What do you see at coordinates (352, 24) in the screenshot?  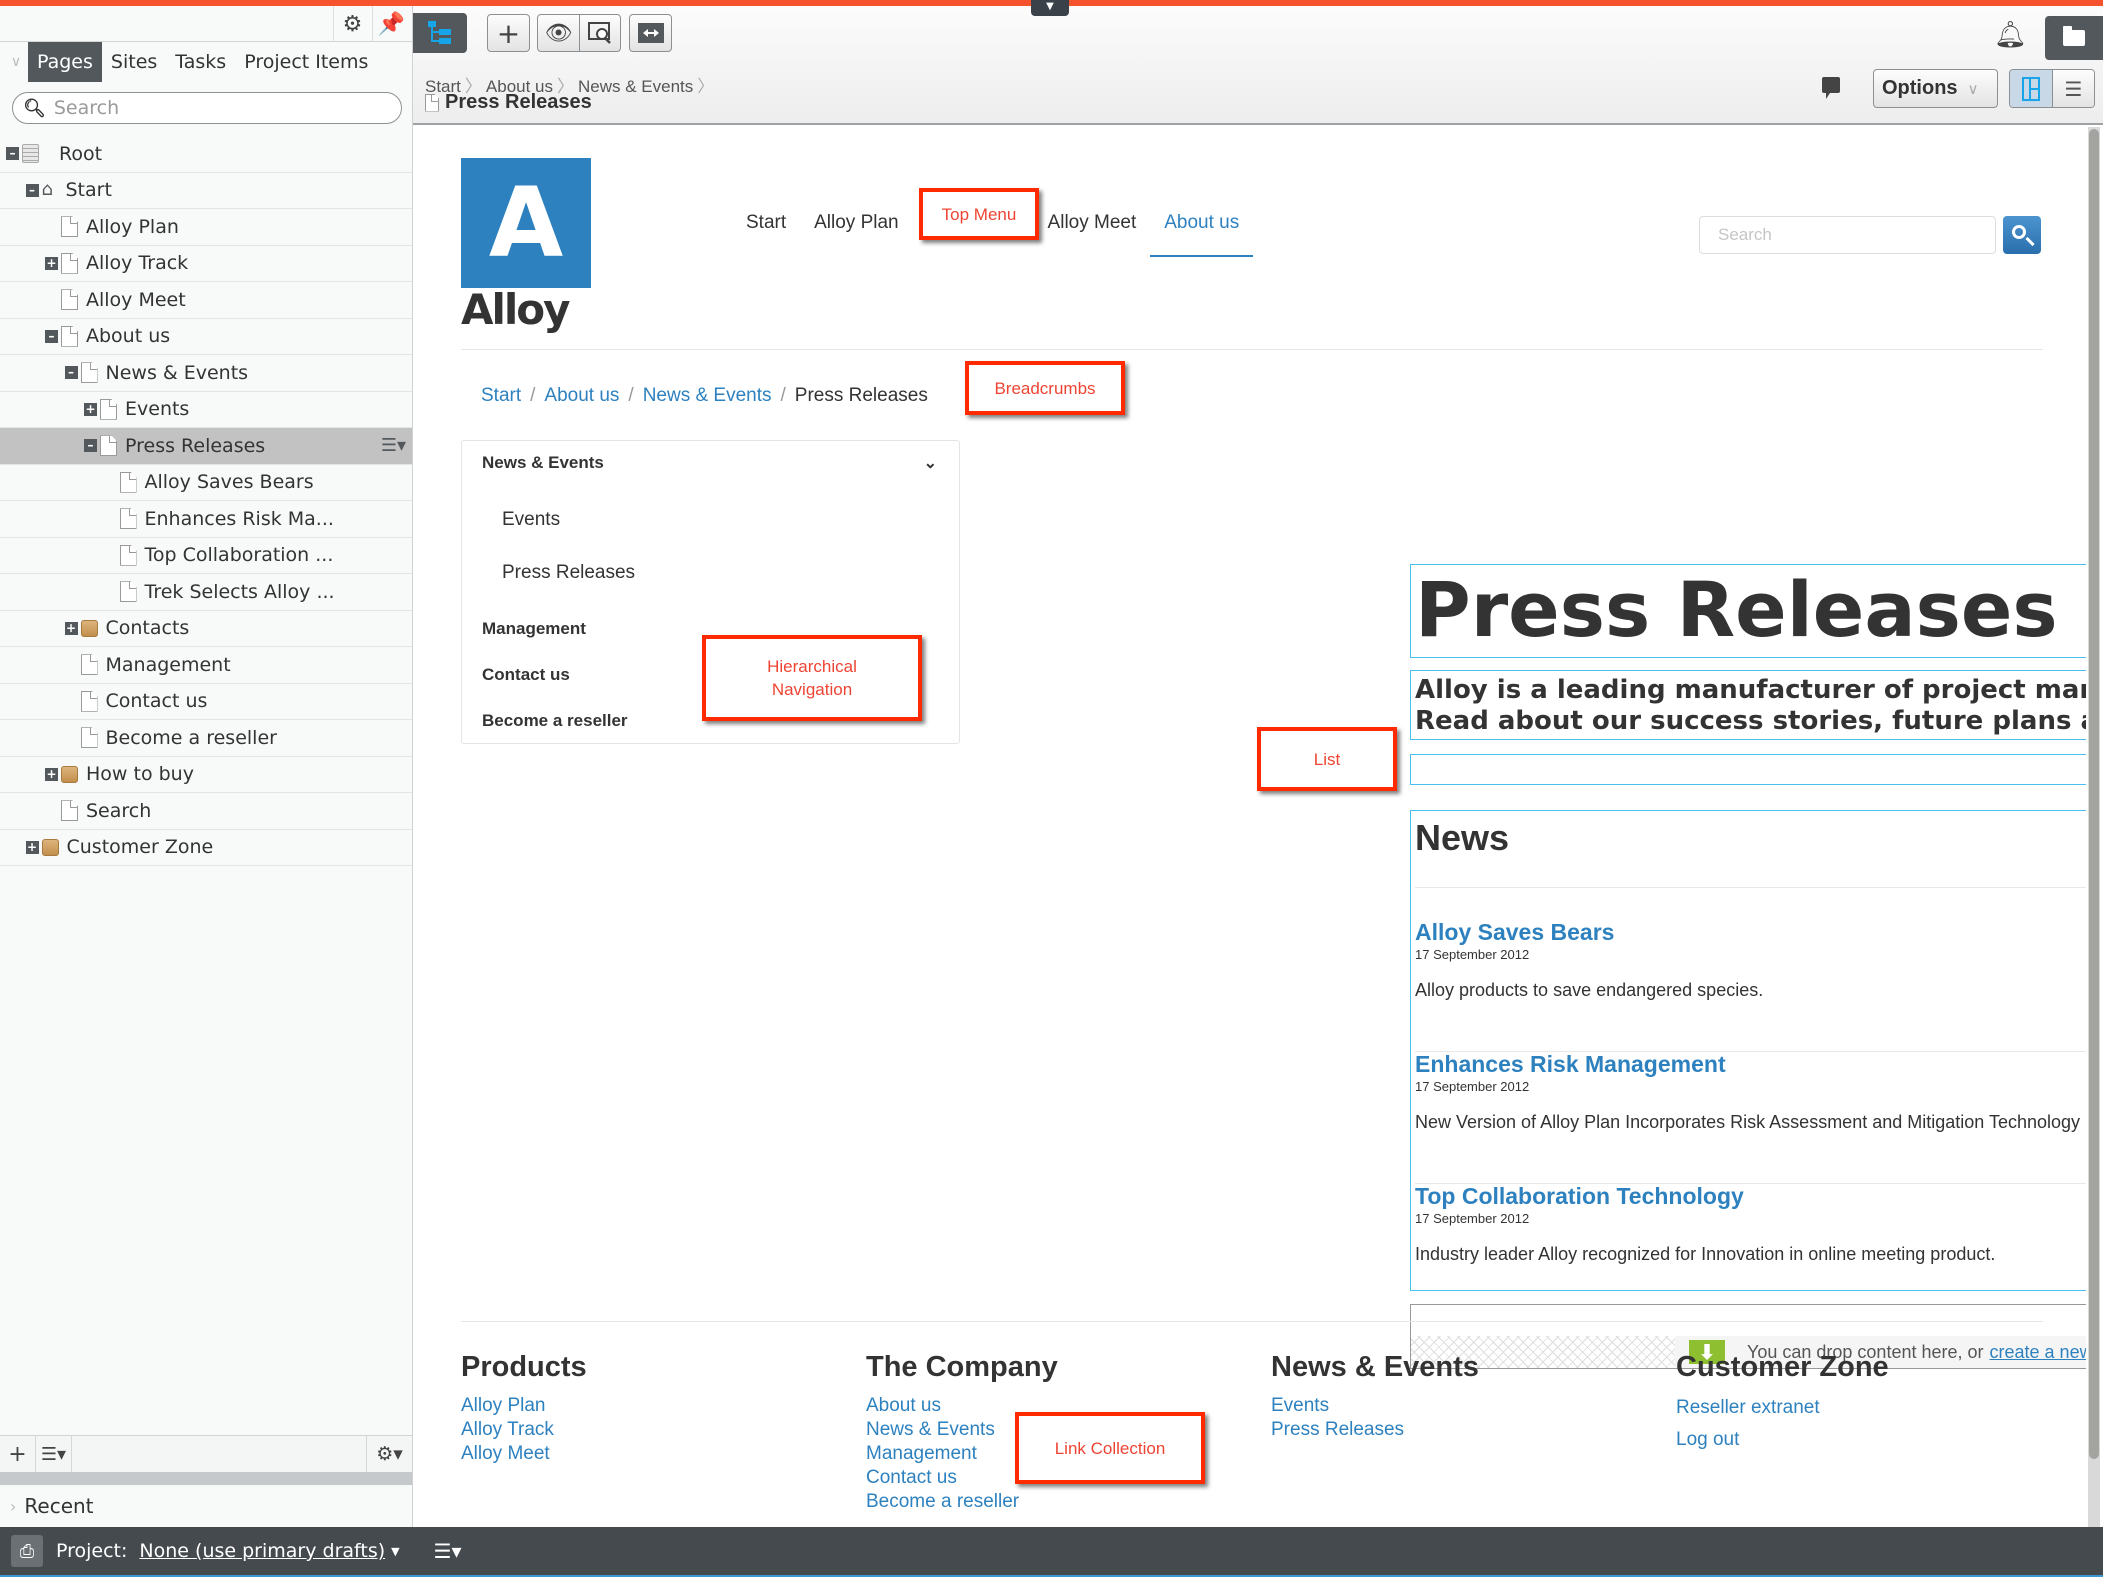 I see `gear-icon: ⚙` at bounding box center [352, 24].